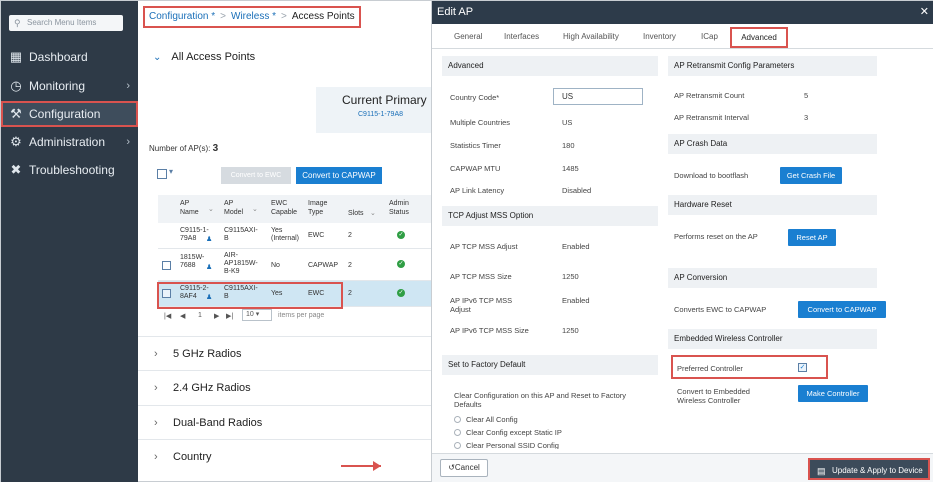  What do you see at coordinates (192, 208) in the screenshot?
I see `column-header: AP Name` at bounding box center [192, 208].